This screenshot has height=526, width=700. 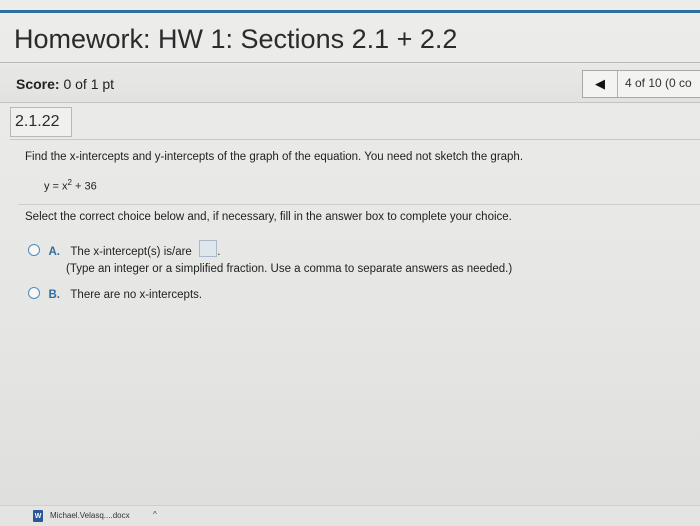 What do you see at coordinates (56, 186) in the screenshot?
I see `equation-prefix: y = x` at bounding box center [56, 186].